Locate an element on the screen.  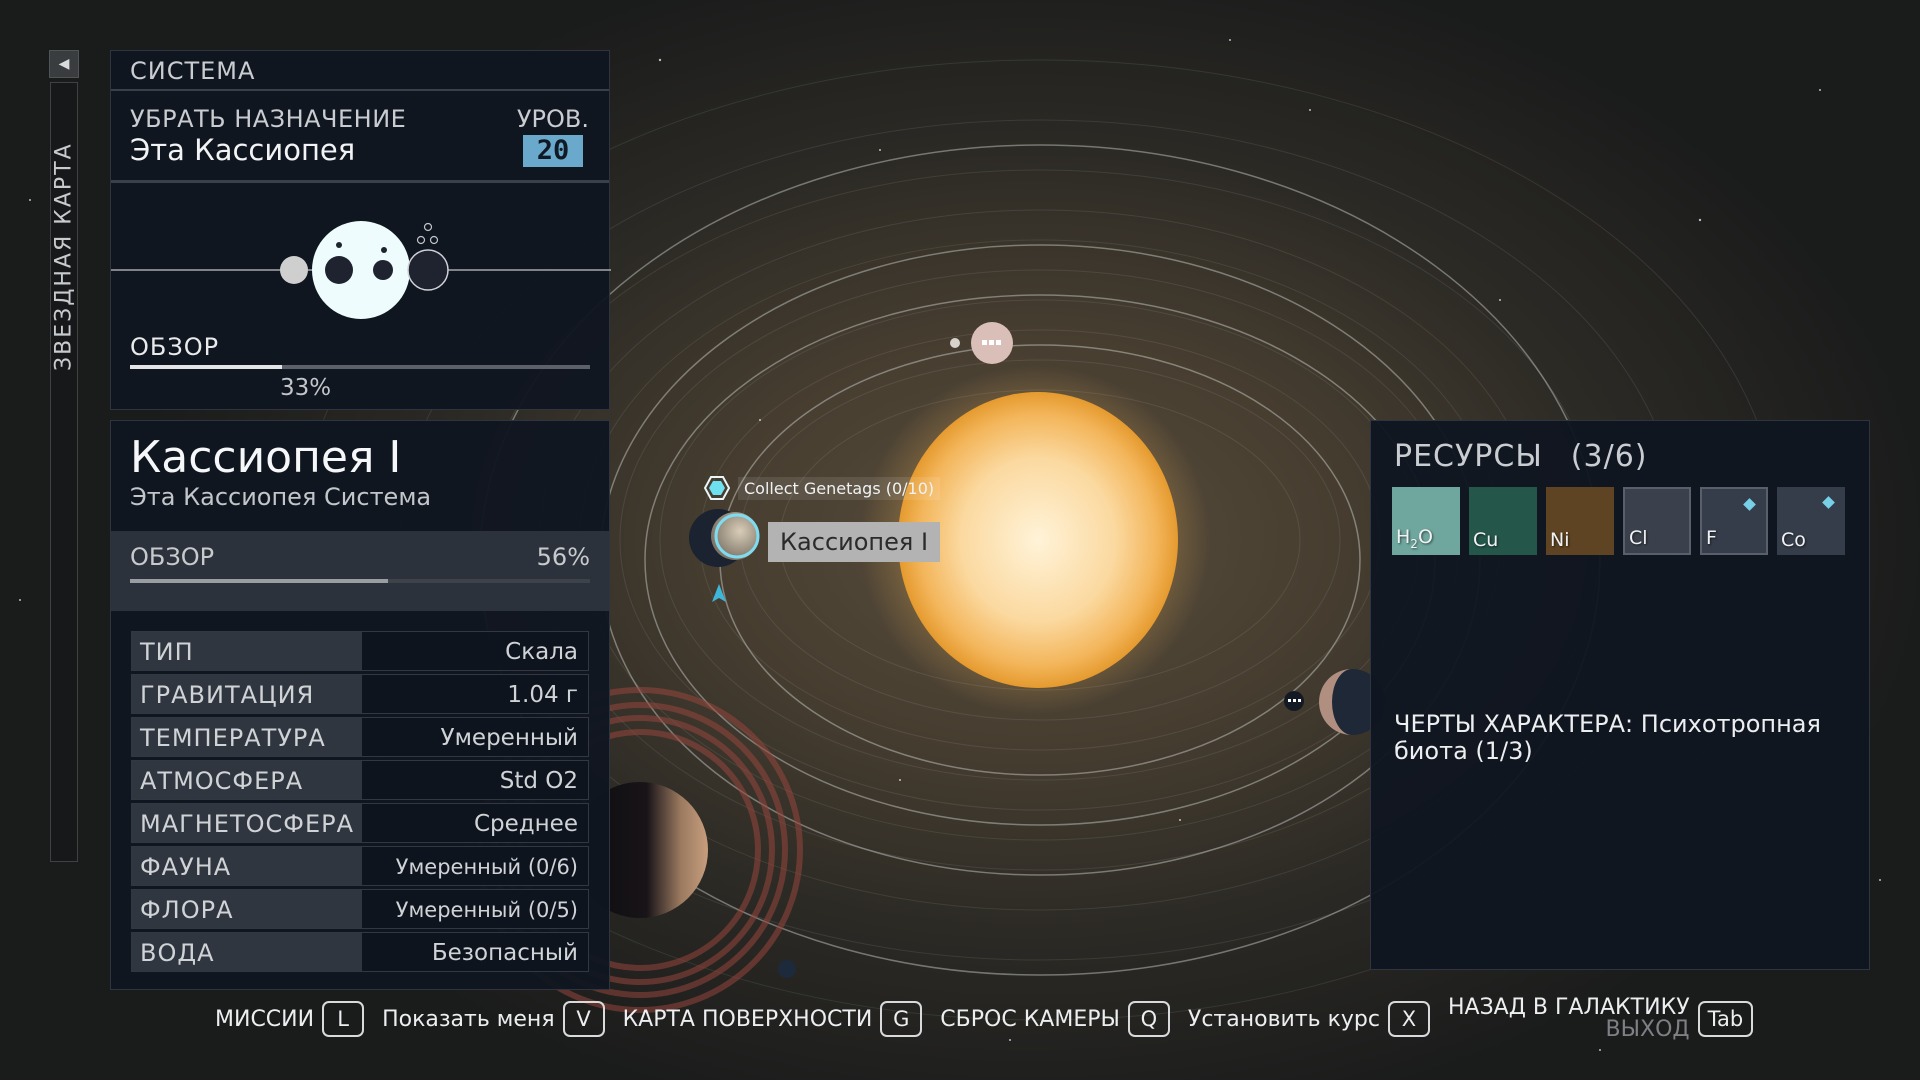
trait-row-gravity: ГРАВИТАЦИЯ 1.04 г is located at coordinates (360, 694).